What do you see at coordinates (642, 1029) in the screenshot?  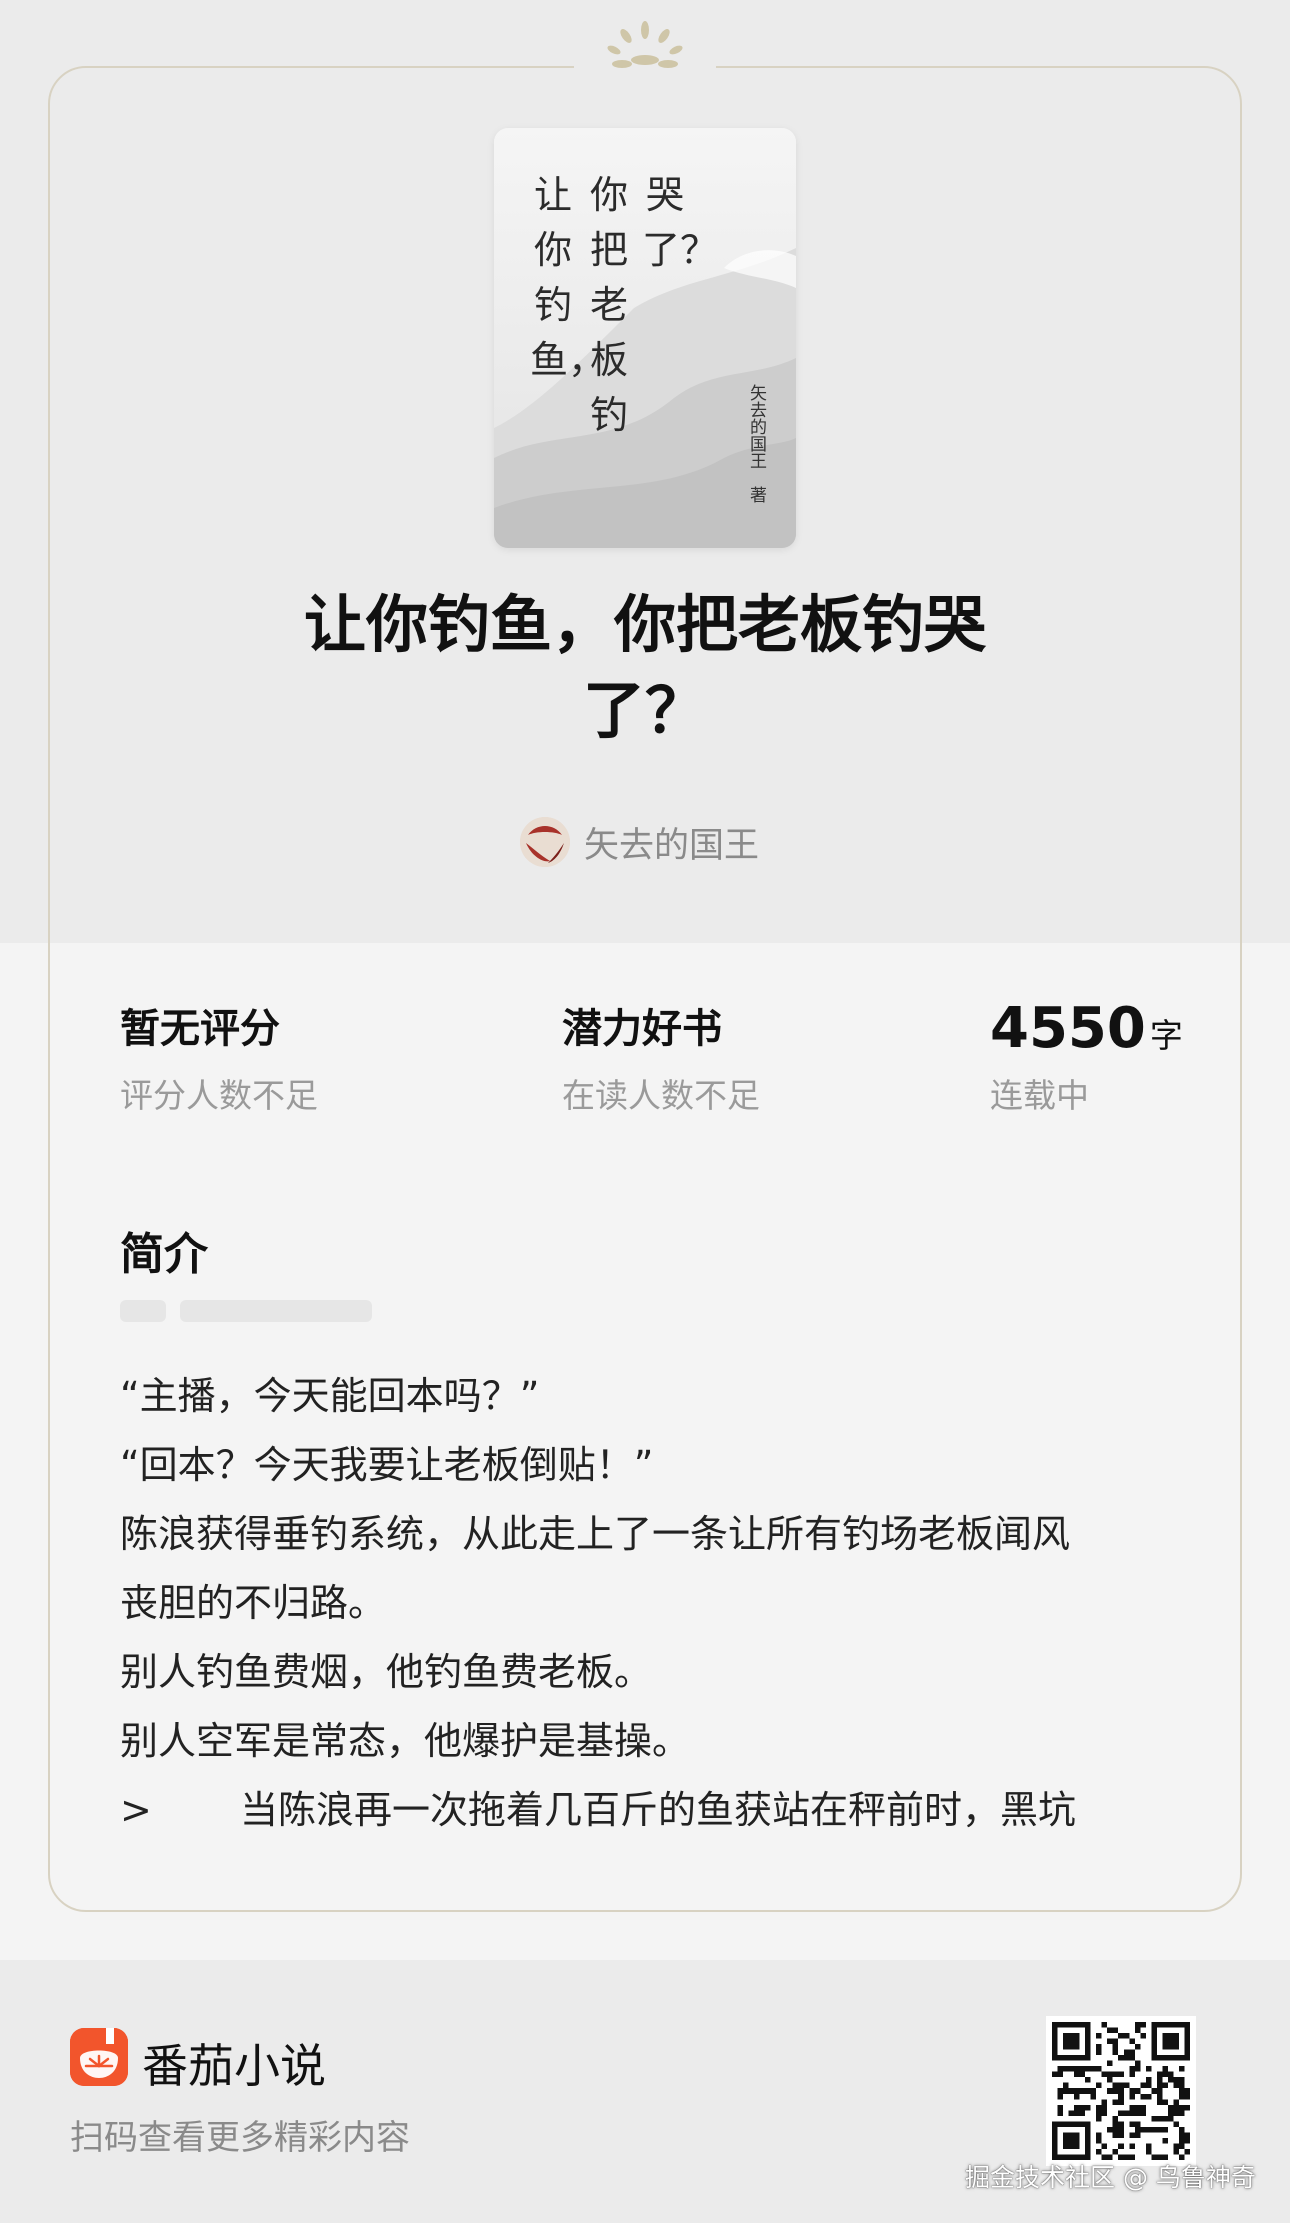 I see `potential-label: 潜力好书` at bounding box center [642, 1029].